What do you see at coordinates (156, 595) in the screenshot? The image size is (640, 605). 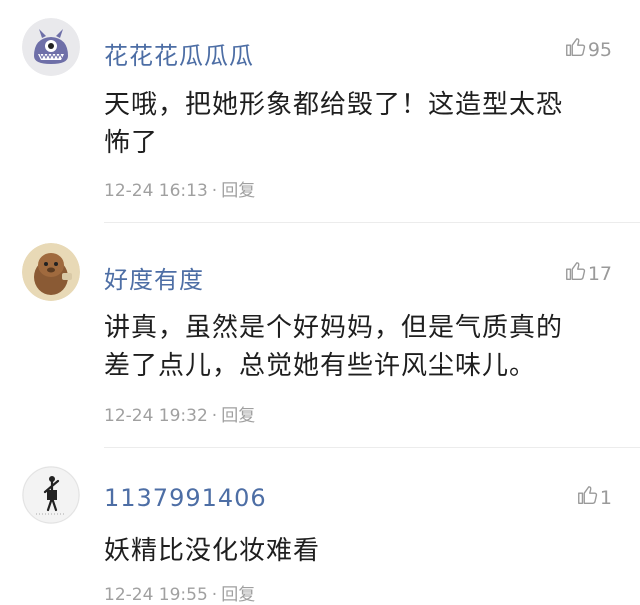 I see `timestamp: 12-24 19:55` at bounding box center [156, 595].